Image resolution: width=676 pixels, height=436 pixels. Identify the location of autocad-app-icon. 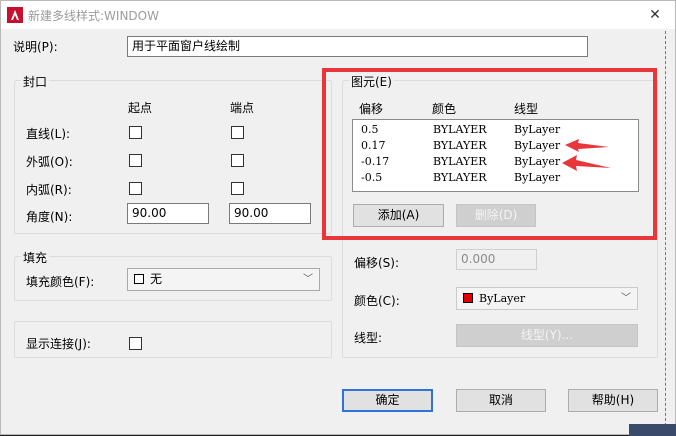
(15, 15).